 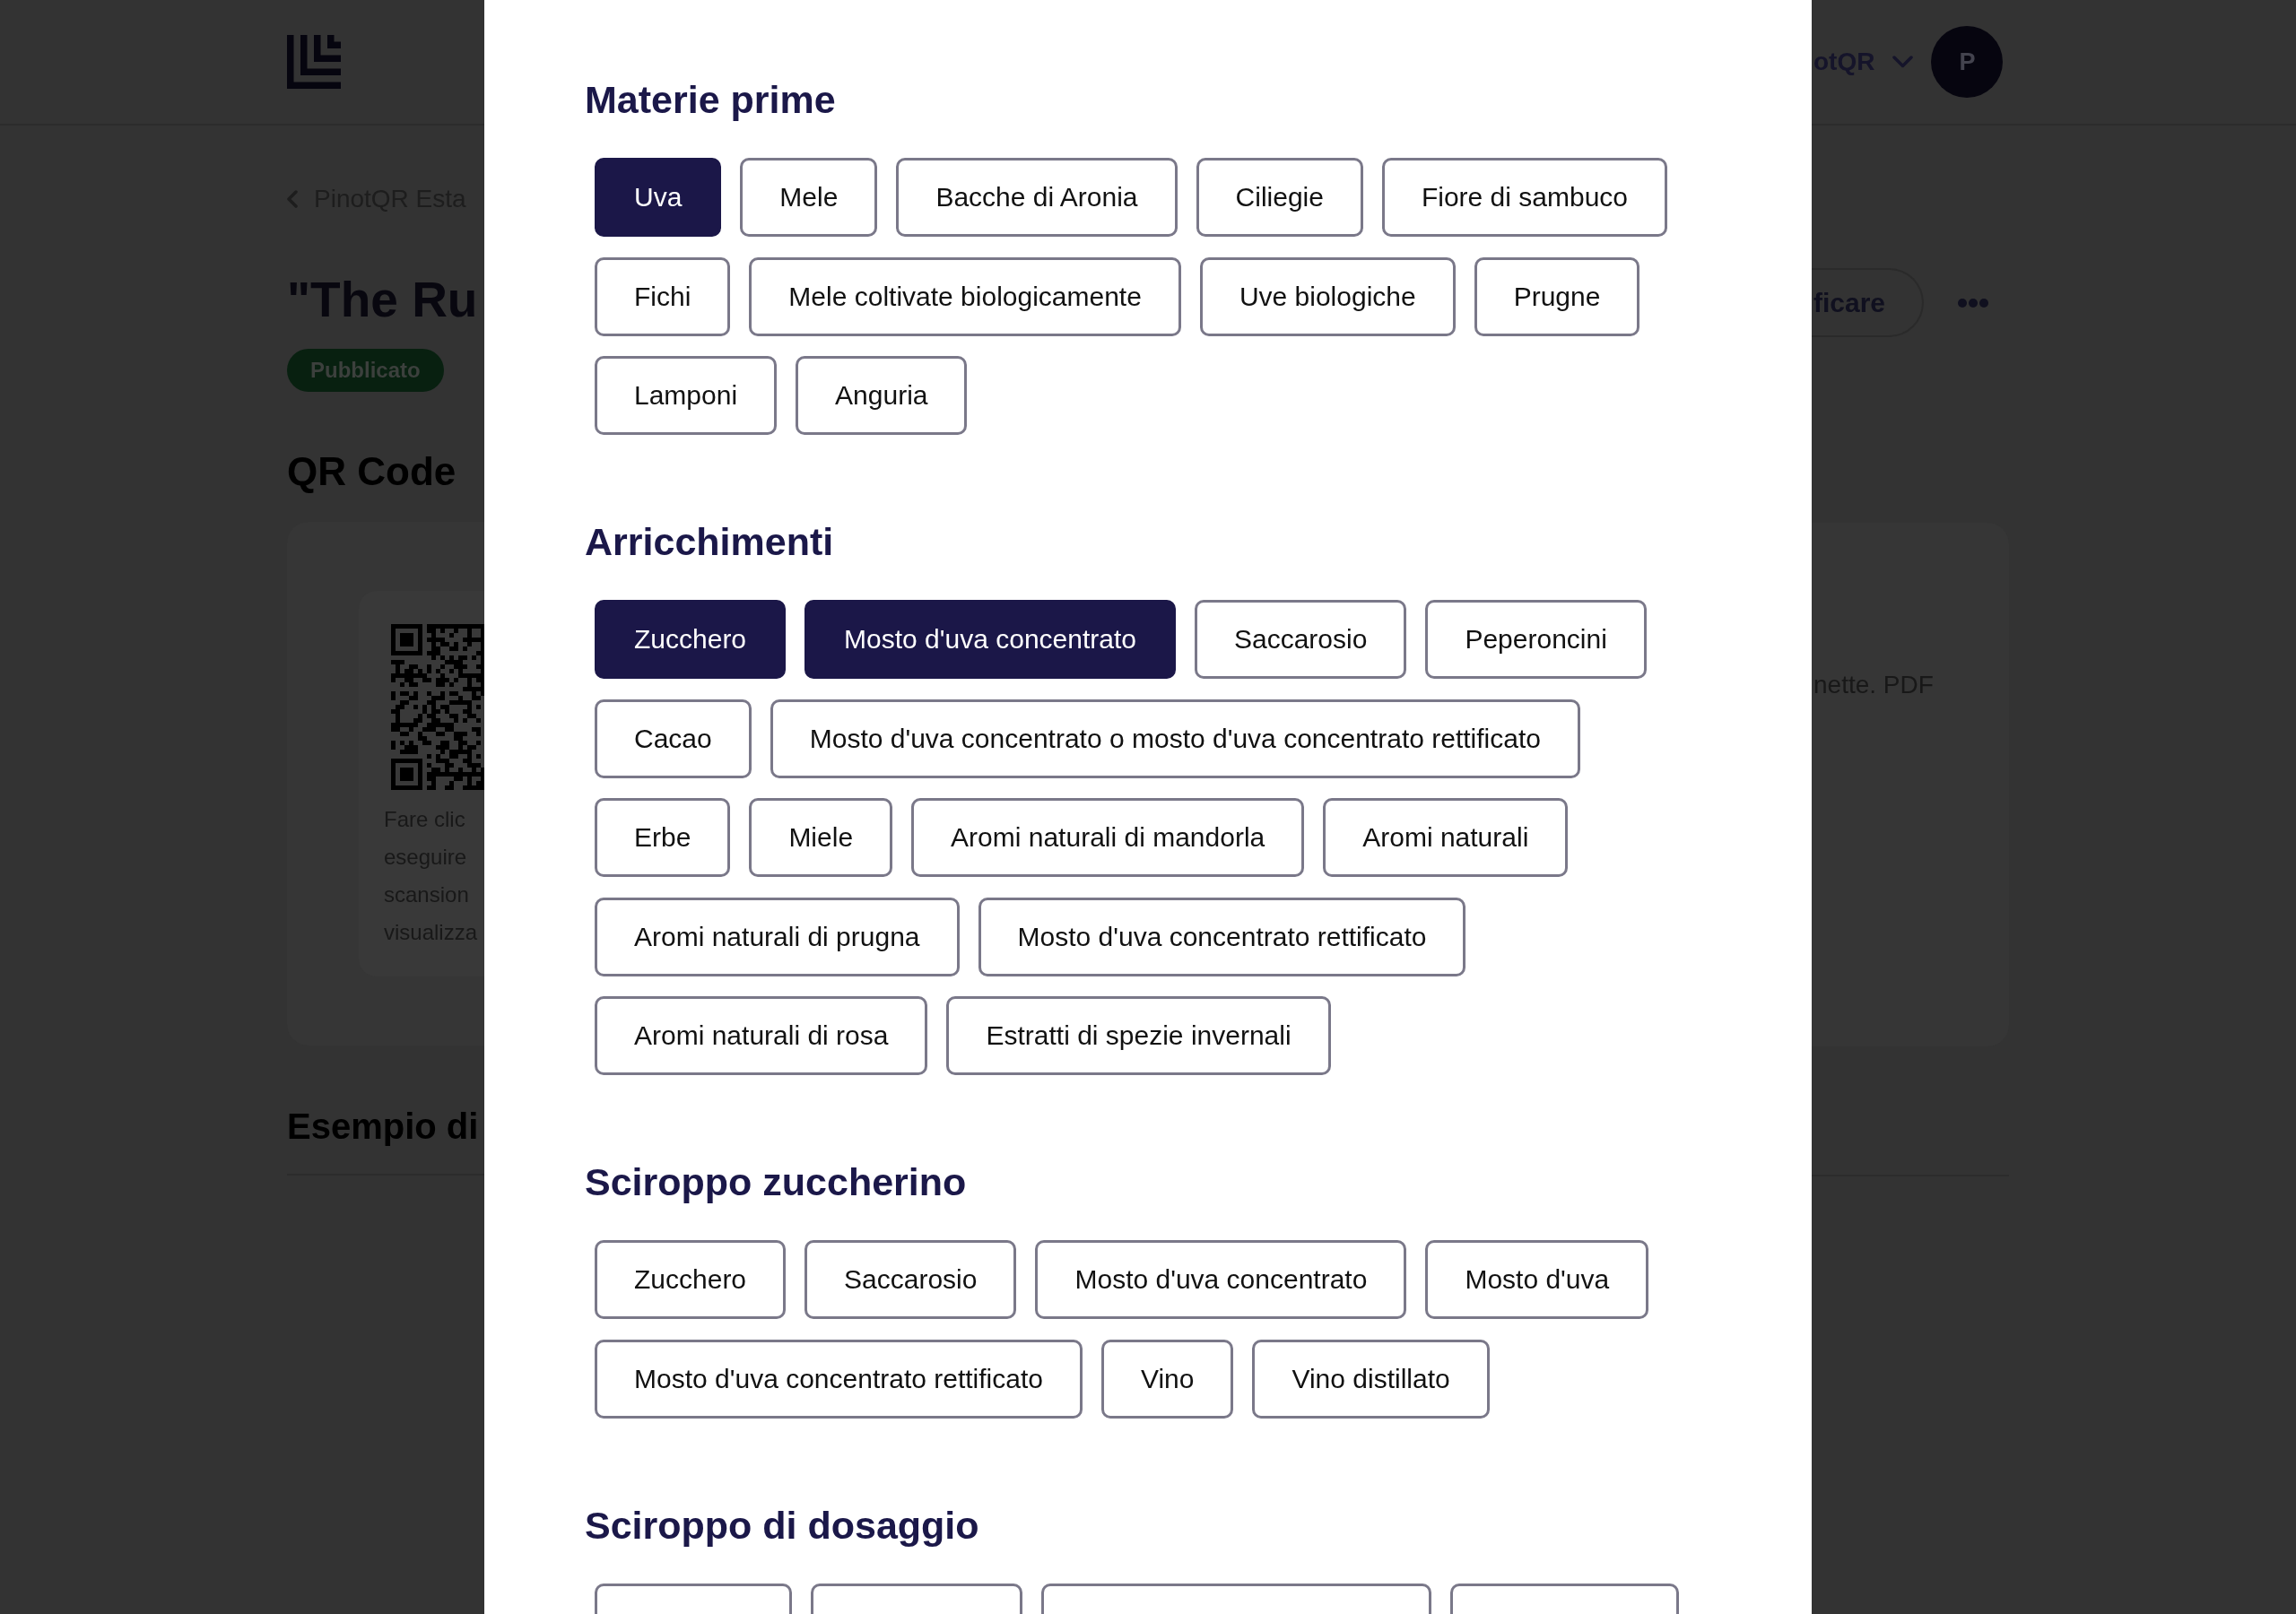 What do you see at coordinates (761, 1035) in the screenshot?
I see `option-chip: Aromi naturali di rosa` at bounding box center [761, 1035].